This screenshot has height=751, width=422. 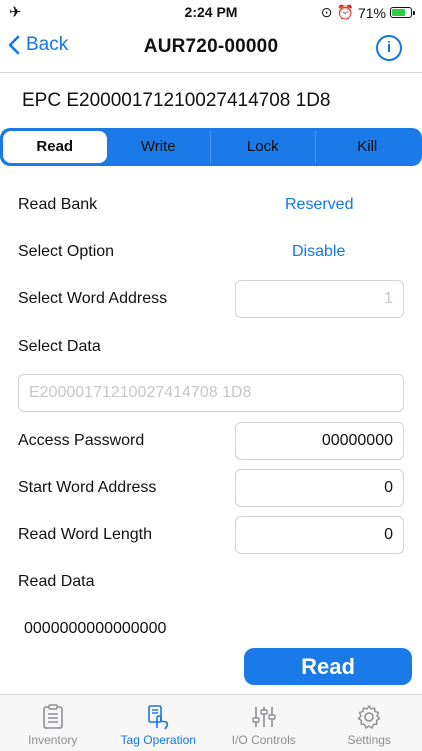 I want to click on read-bank-label: Read Bank, so click(x=57, y=205).